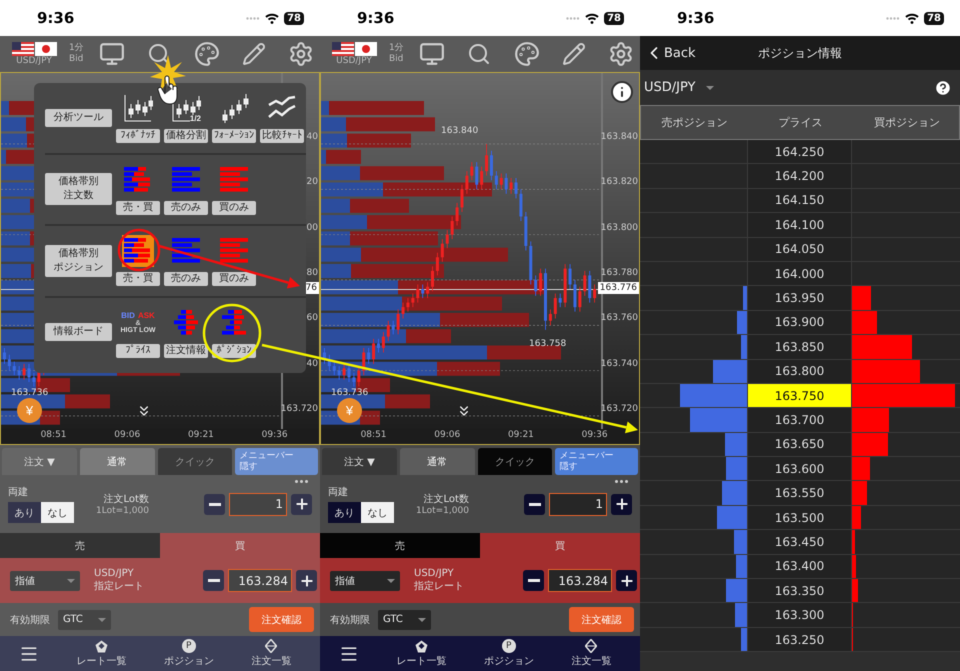 The height and width of the screenshot is (671, 960). Describe the element at coordinates (573, 18) in the screenshot. I see `signal-dots-icon` at that location.